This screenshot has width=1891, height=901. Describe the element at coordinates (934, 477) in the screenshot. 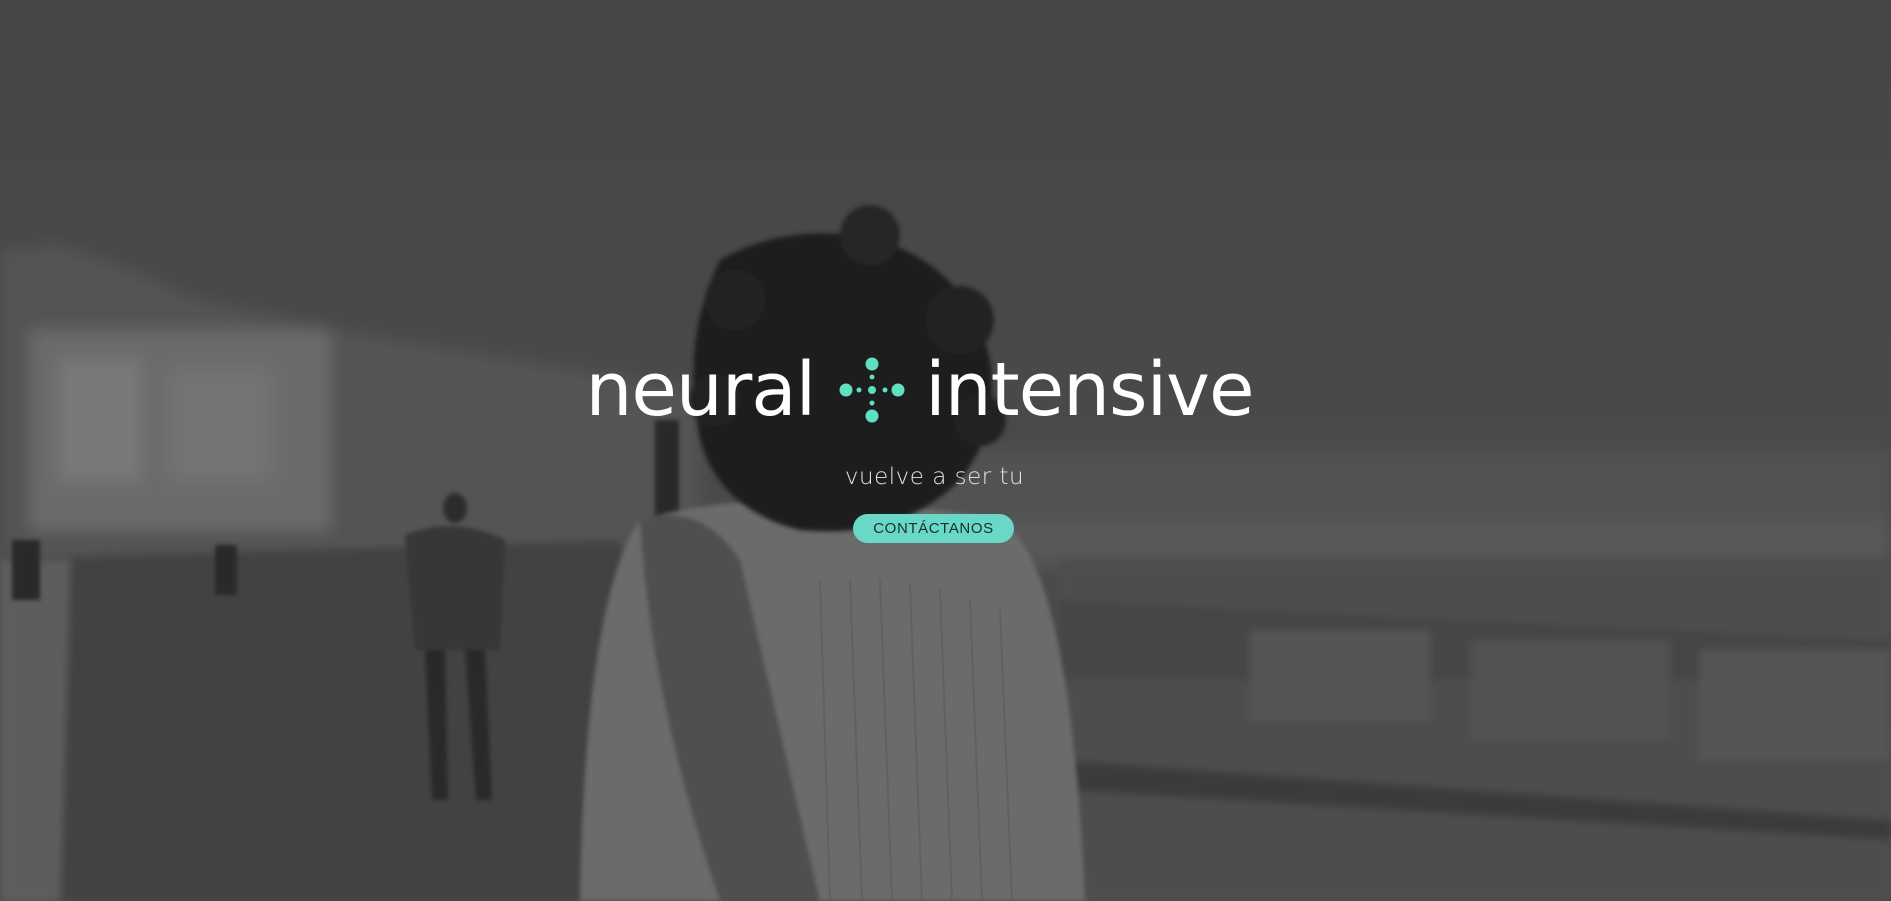

I see `hero-tagline: vuelve a ser tu` at that location.